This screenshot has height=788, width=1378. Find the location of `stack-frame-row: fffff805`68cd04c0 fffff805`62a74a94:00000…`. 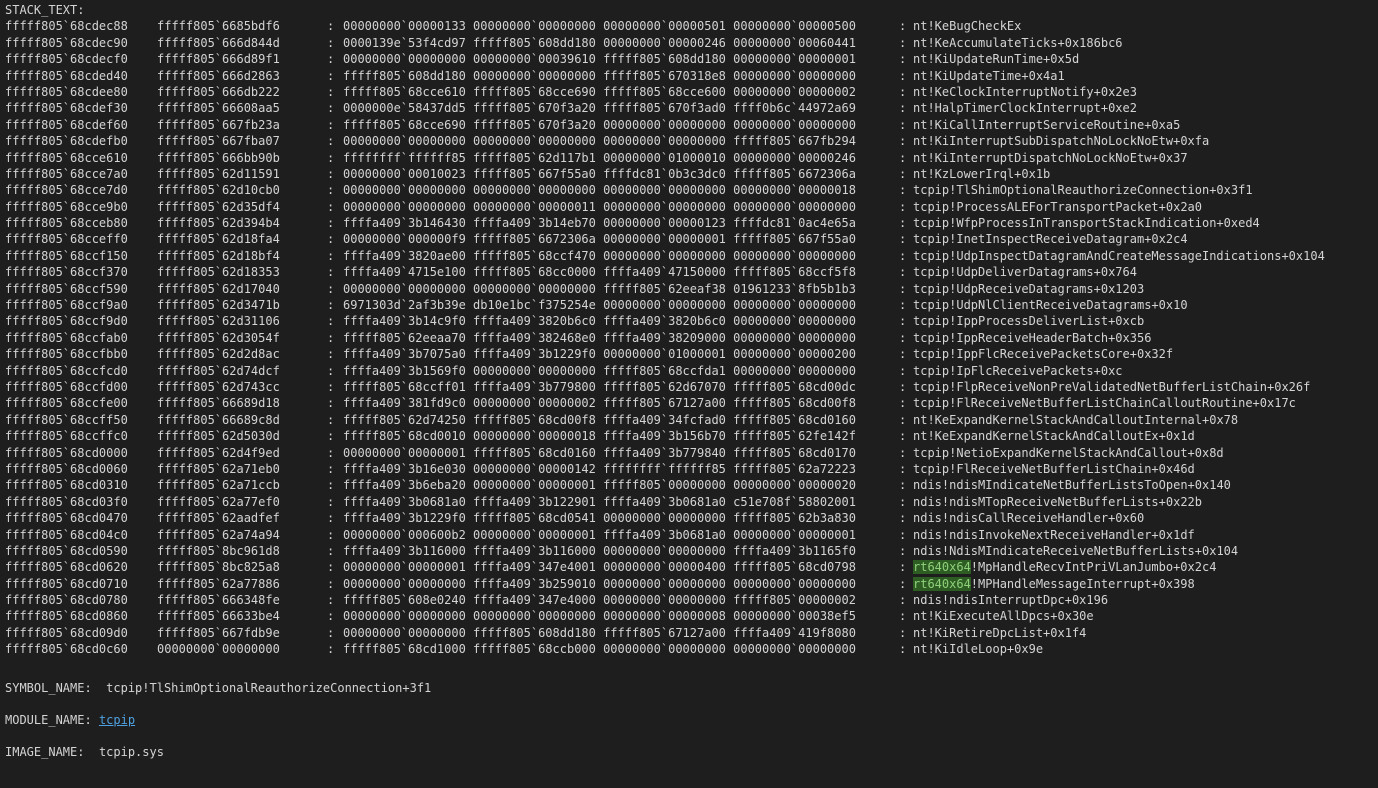

stack-frame-row: fffff805`68cd04c0 fffff805`62a74a94:00000… is located at coordinates (691, 535).